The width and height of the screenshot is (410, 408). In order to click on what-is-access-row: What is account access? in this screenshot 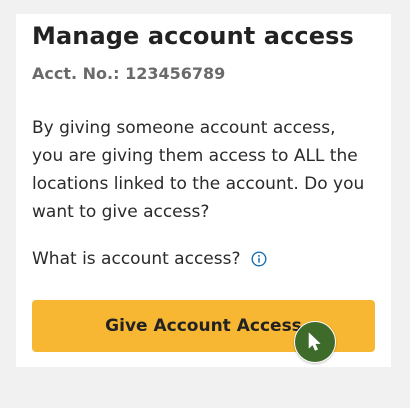, I will do `click(149, 259)`.